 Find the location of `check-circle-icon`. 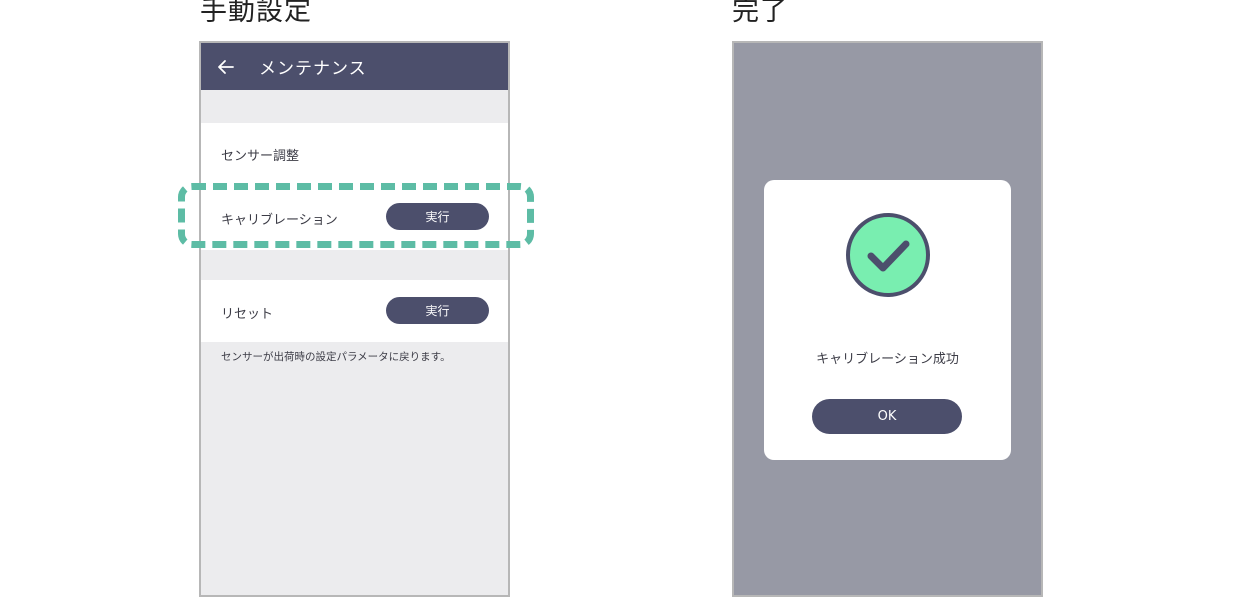

check-circle-icon is located at coordinates (888, 255).